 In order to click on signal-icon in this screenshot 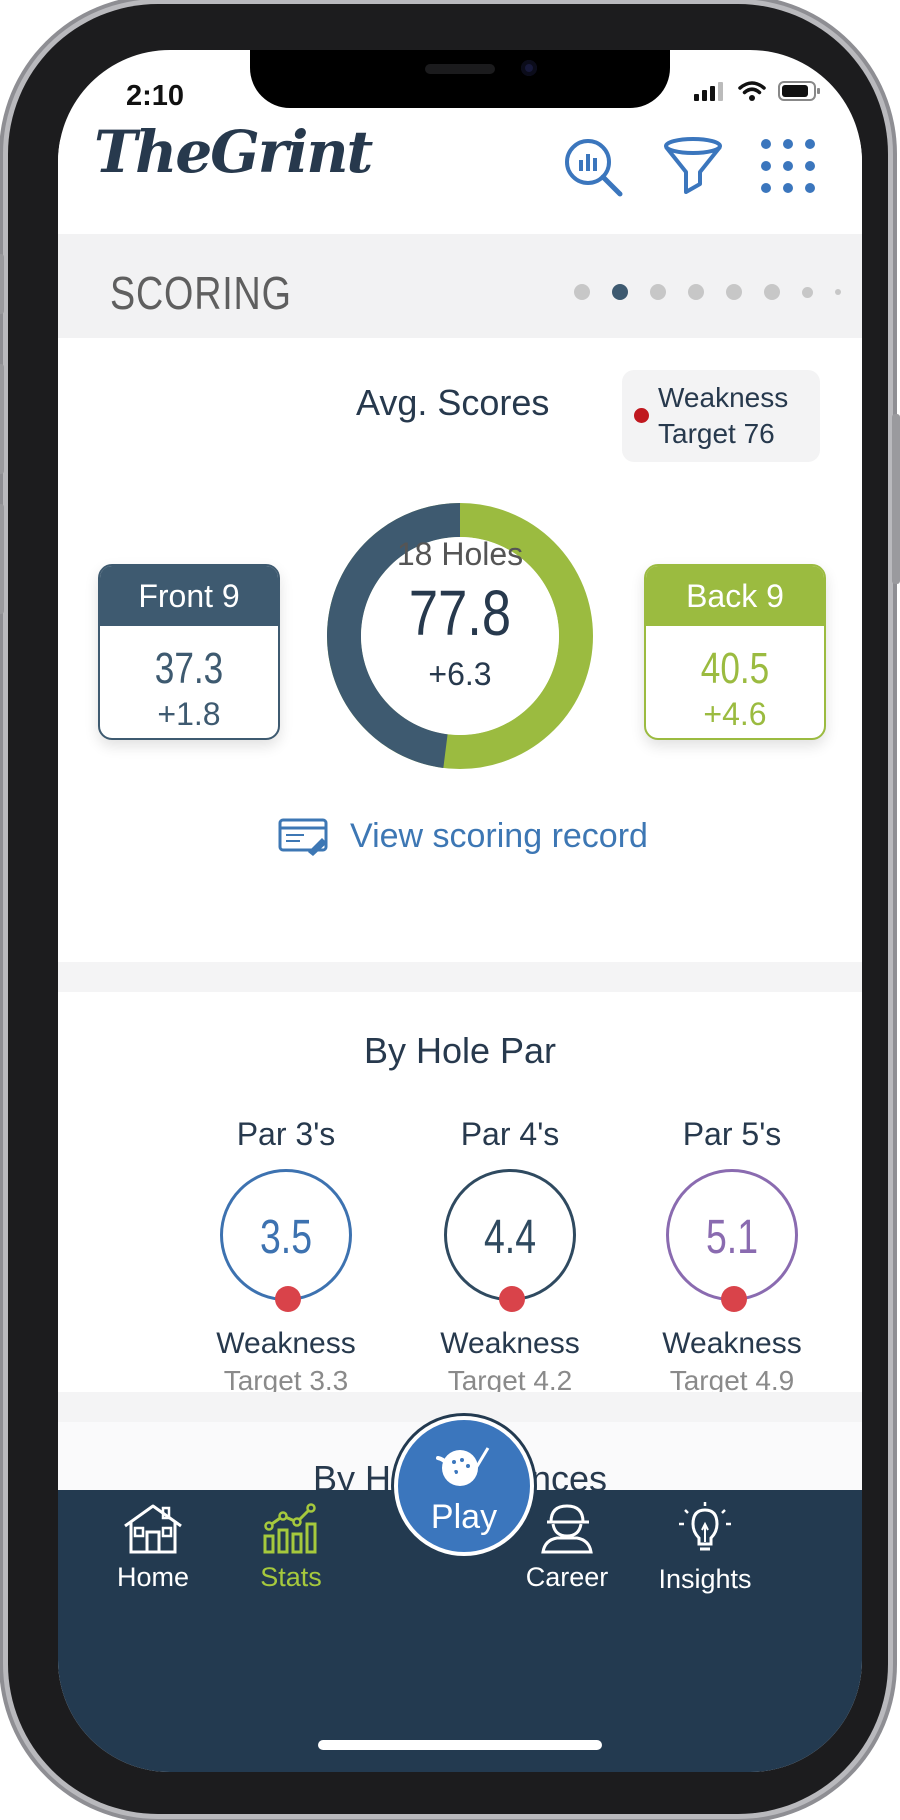, I will do `click(708, 91)`.